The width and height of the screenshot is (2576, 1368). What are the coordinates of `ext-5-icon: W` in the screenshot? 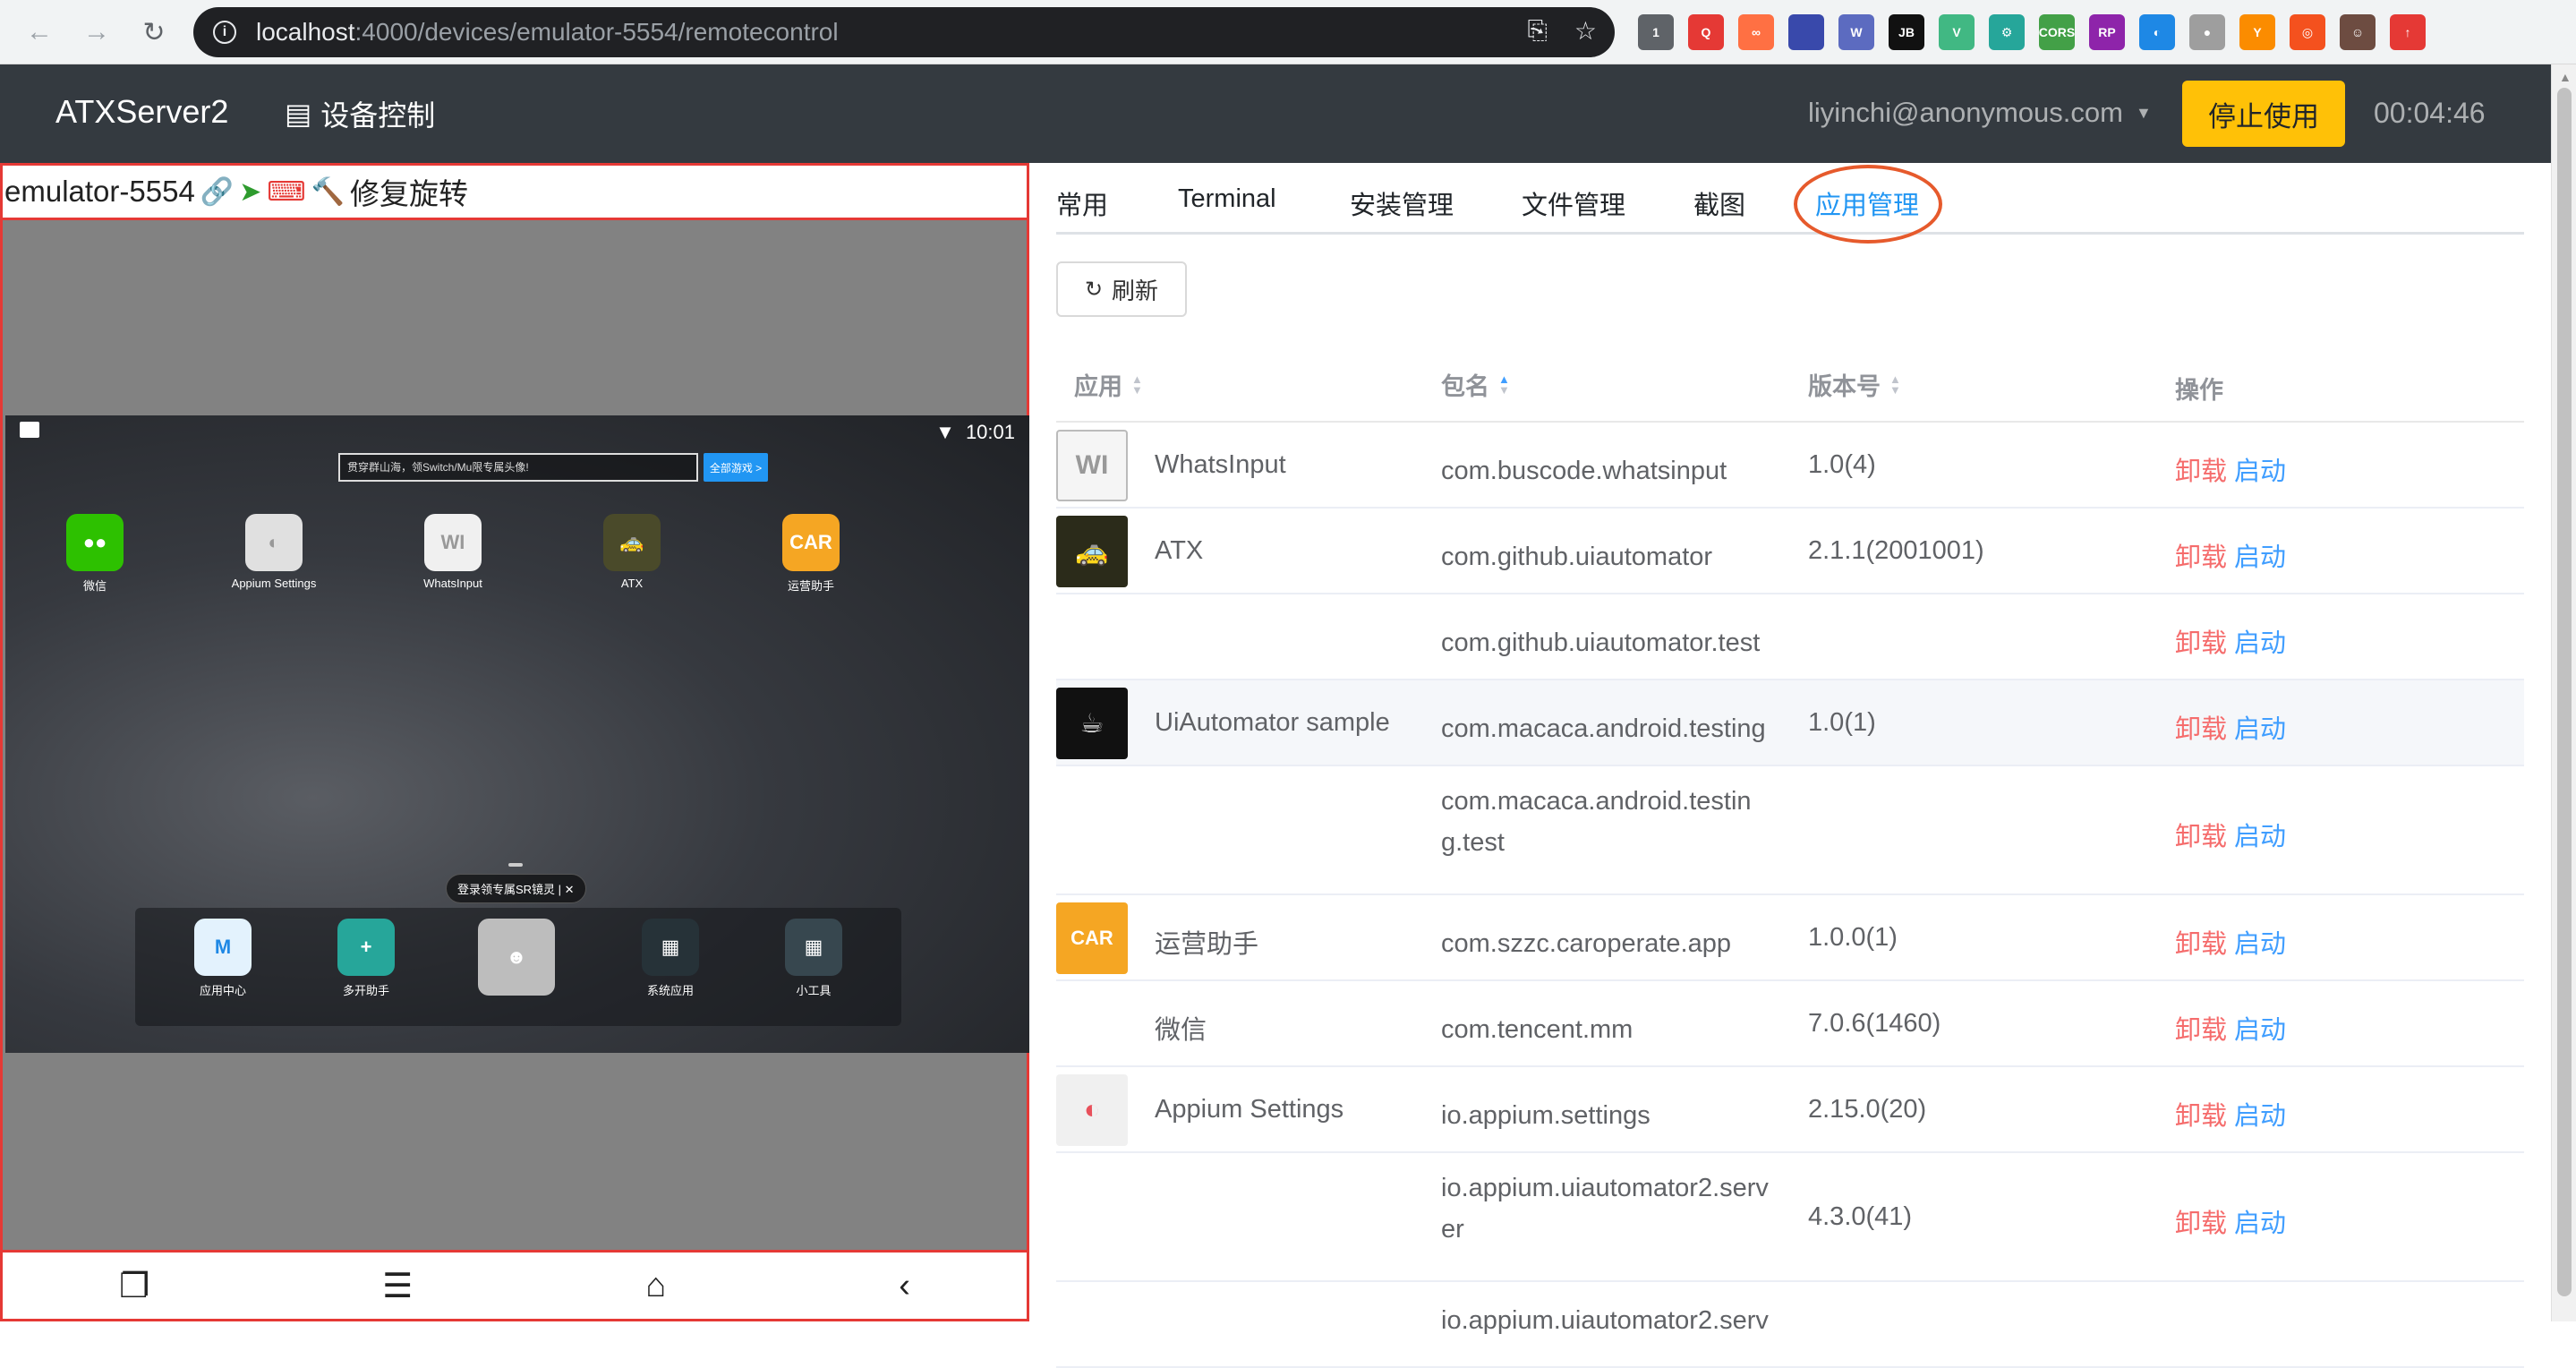 It's located at (1856, 32).